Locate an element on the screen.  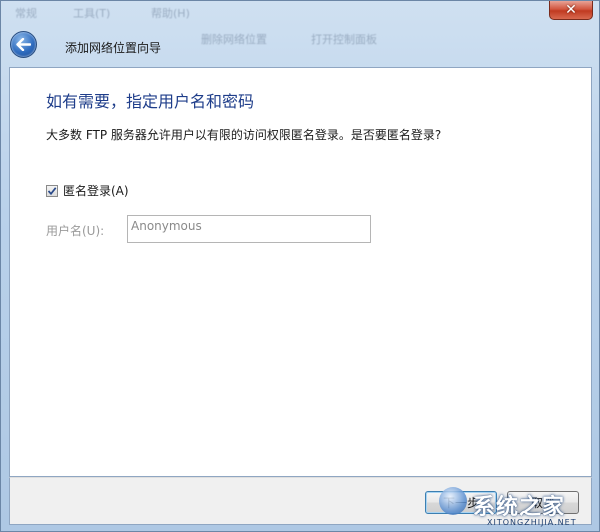
next-button: 下一步 is located at coordinates (461, 502).